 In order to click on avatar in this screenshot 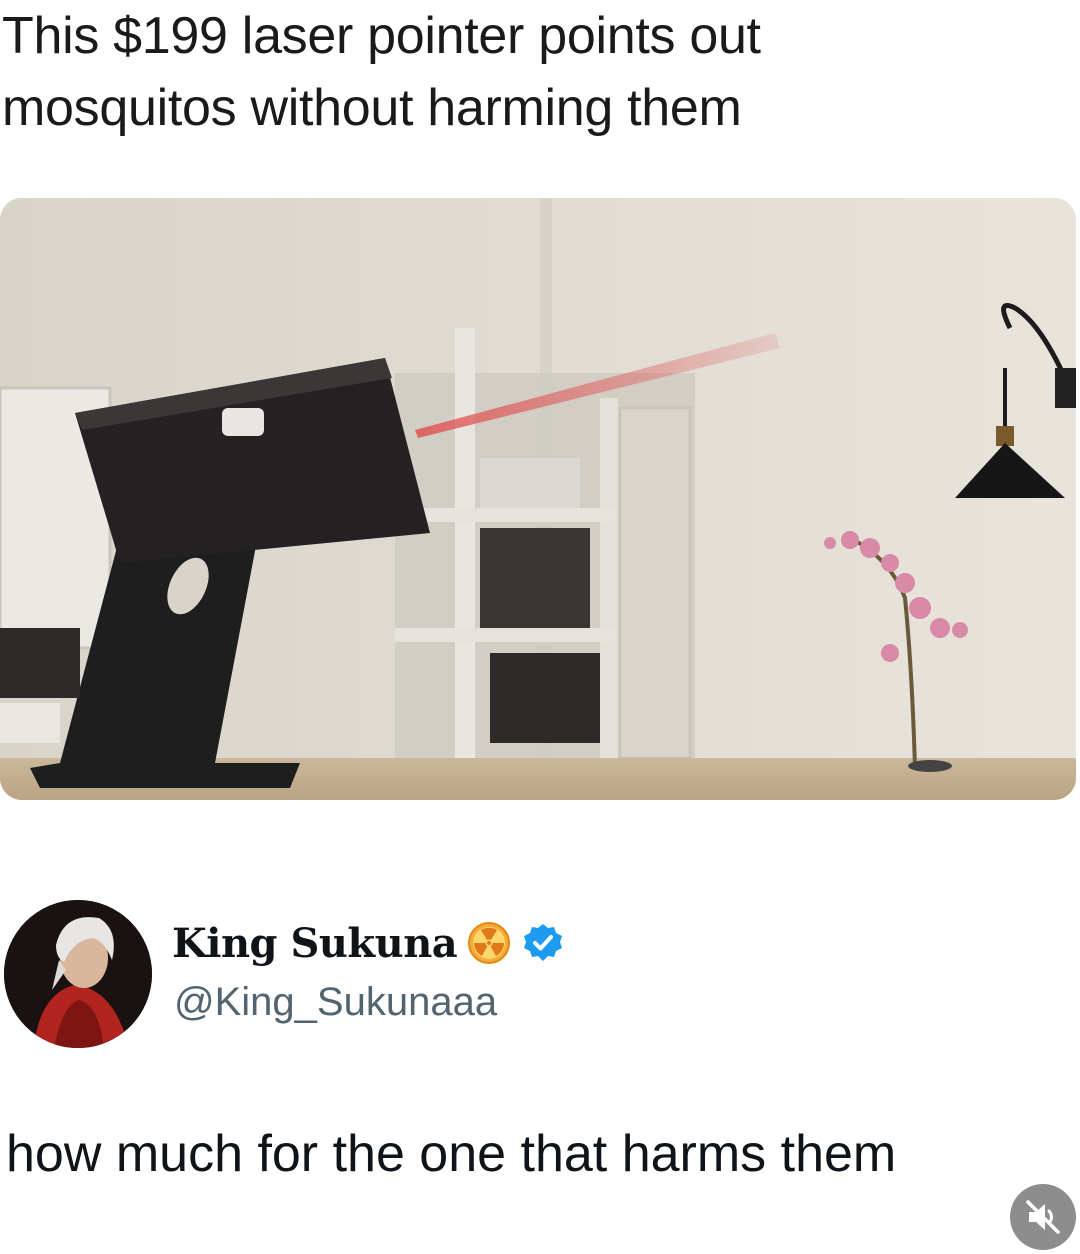, I will do `click(78, 974)`.